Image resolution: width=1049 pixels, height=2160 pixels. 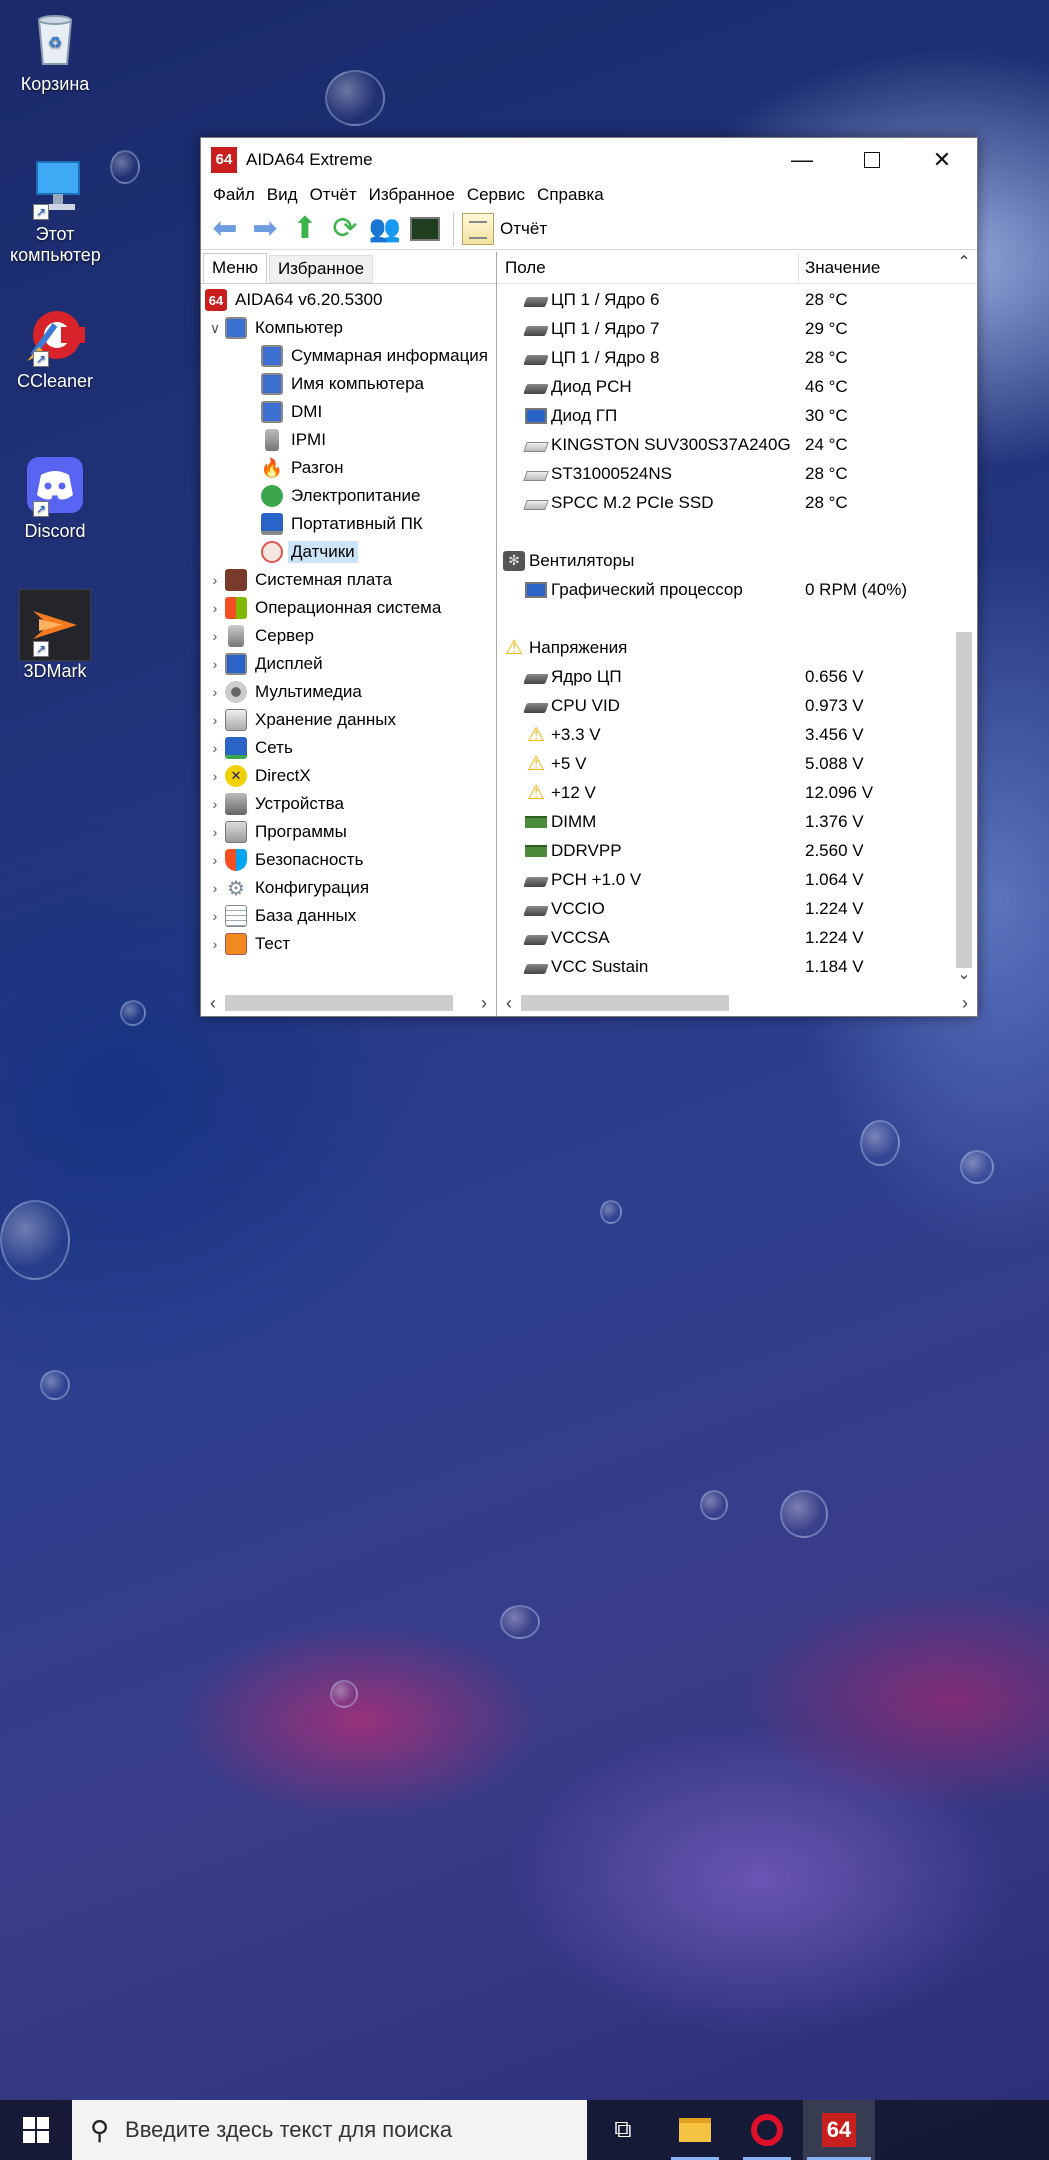 What do you see at coordinates (345, 860) in the screenshot?
I see `tree-item-security: › Безопасность` at bounding box center [345, 860].